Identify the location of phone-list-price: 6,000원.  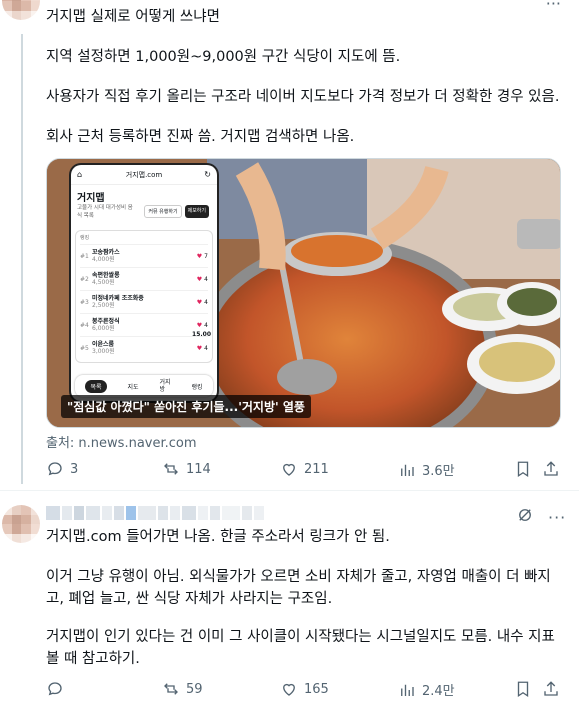
(103, 328).